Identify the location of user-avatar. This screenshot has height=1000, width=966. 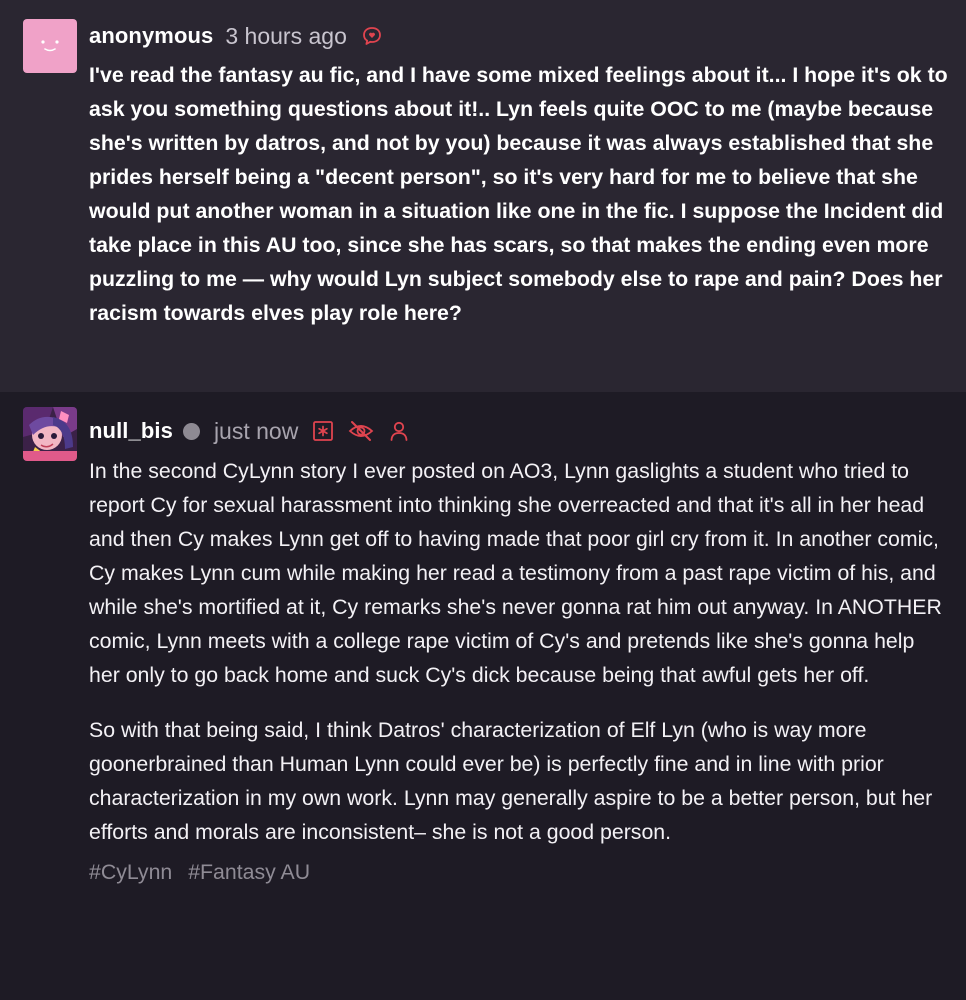
(50, 434).